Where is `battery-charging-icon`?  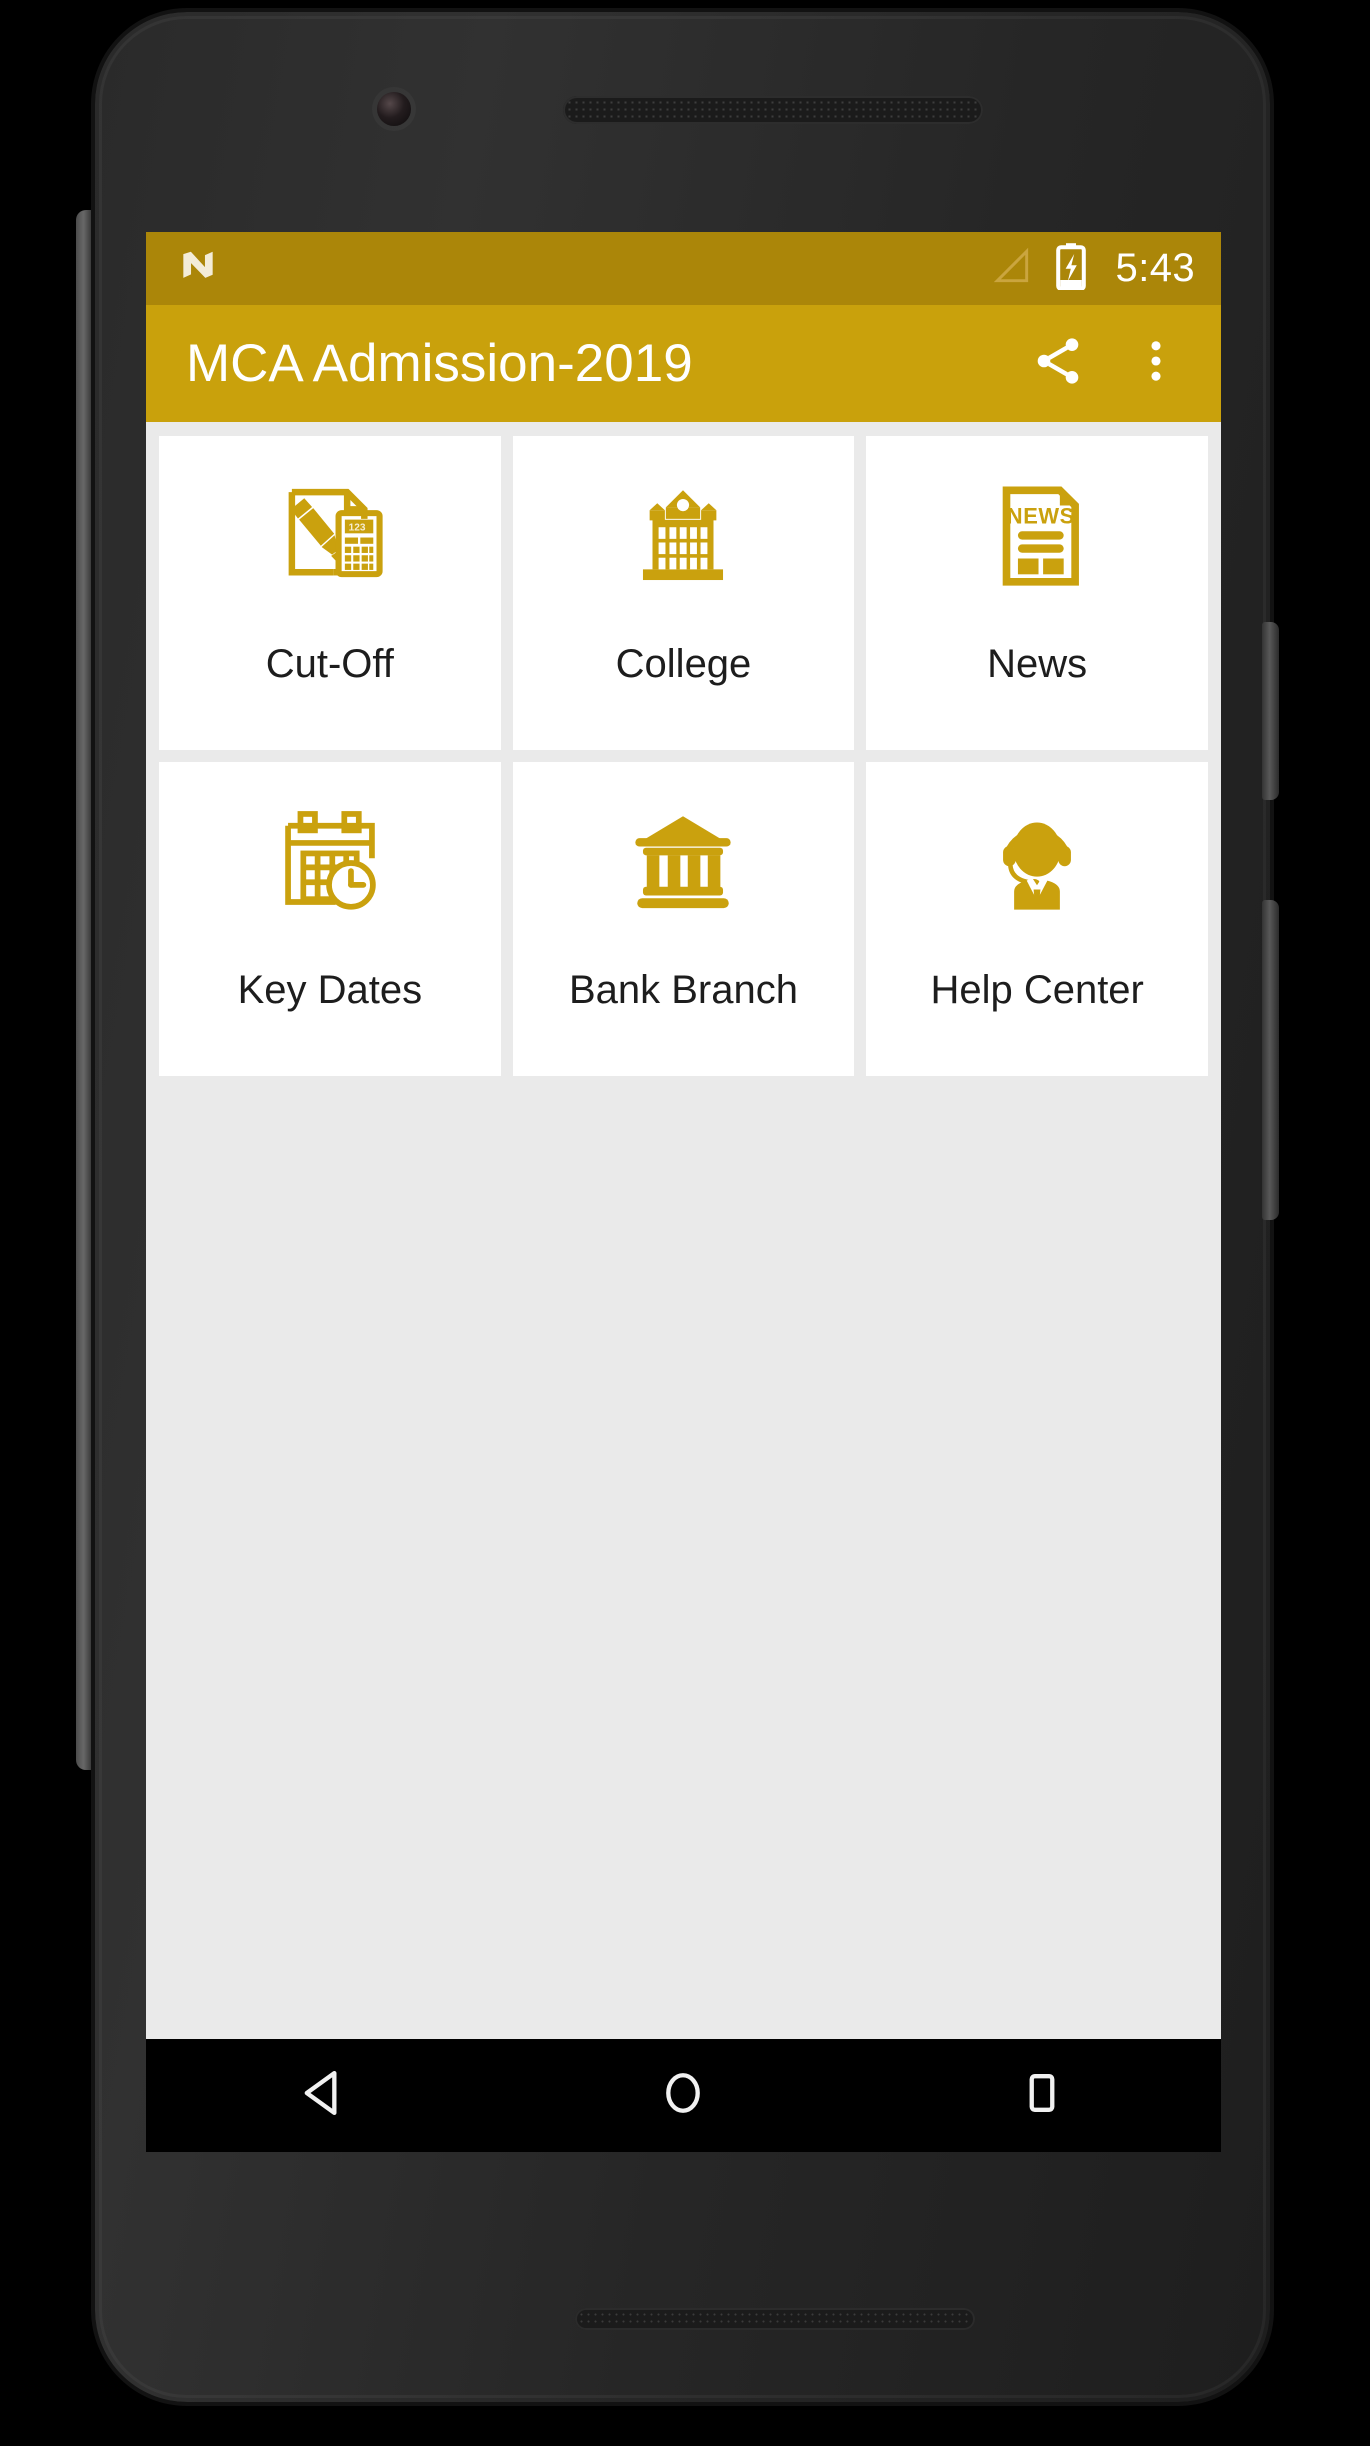 battery-charging-icon is located at coordinates (1071, 268).